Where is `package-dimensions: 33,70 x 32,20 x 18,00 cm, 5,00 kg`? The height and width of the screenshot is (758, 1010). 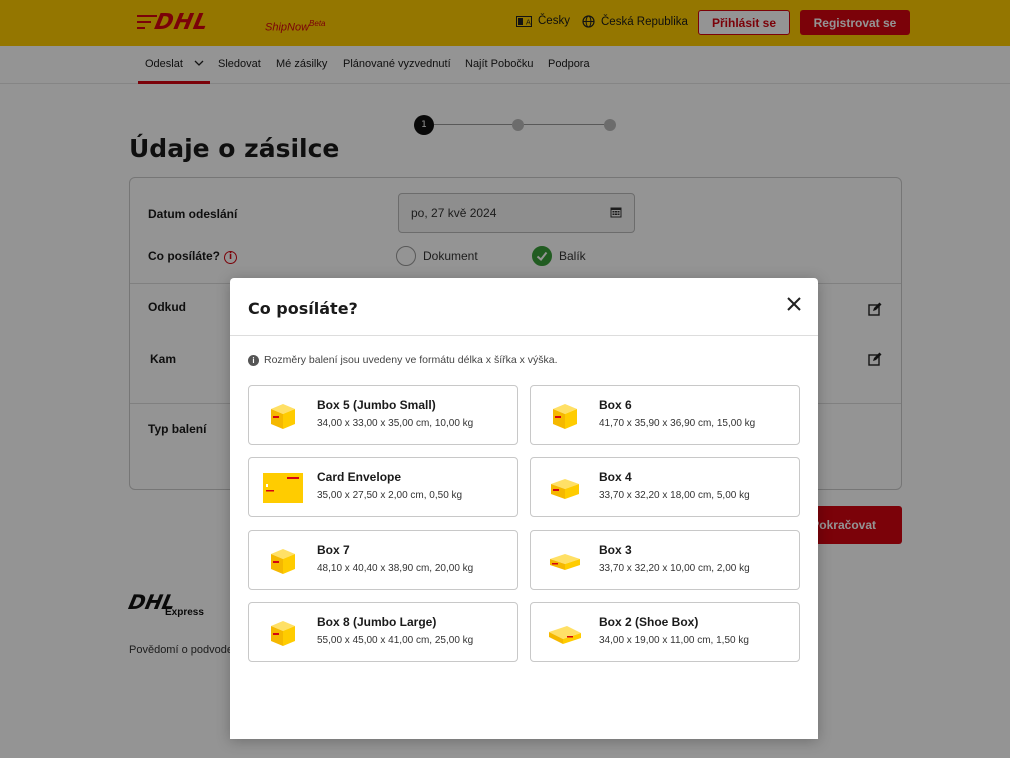
package-dimensions: 33,70 x 32,20 x 18,00 cm, 5,00 kg is located at coordinates (674, 495).